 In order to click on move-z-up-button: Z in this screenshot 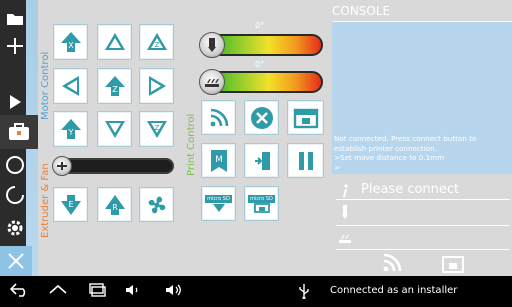, I will do `click(156, 42)`.